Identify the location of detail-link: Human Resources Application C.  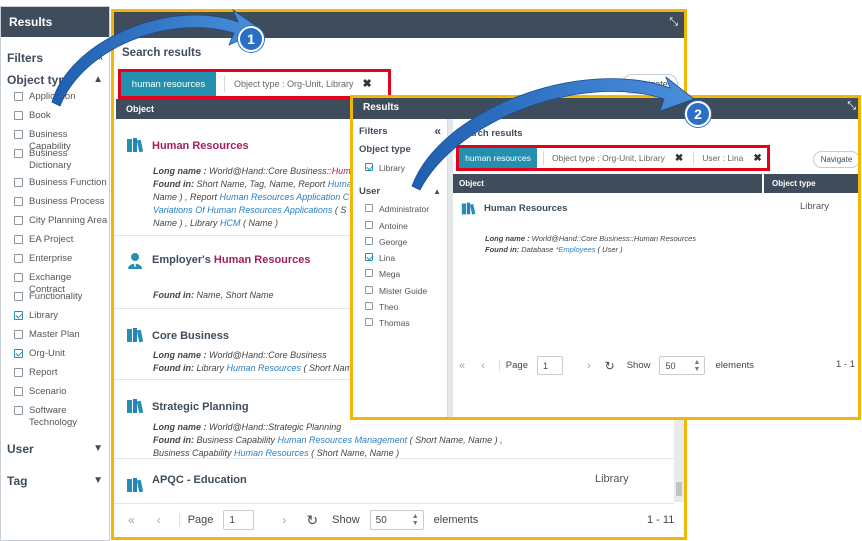
(285, 197).